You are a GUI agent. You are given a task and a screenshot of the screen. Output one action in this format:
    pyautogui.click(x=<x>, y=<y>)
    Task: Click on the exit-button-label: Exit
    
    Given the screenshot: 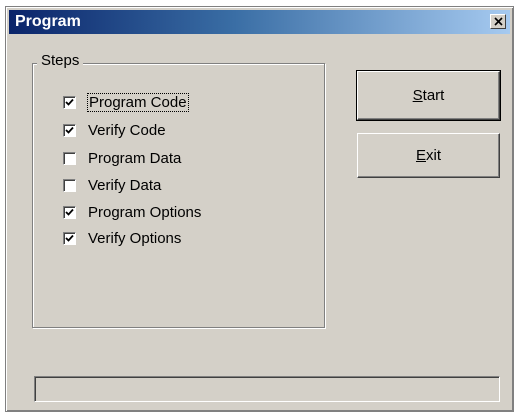 What is the action you would take?
    pyautogui.click(x=428, y=155)
    